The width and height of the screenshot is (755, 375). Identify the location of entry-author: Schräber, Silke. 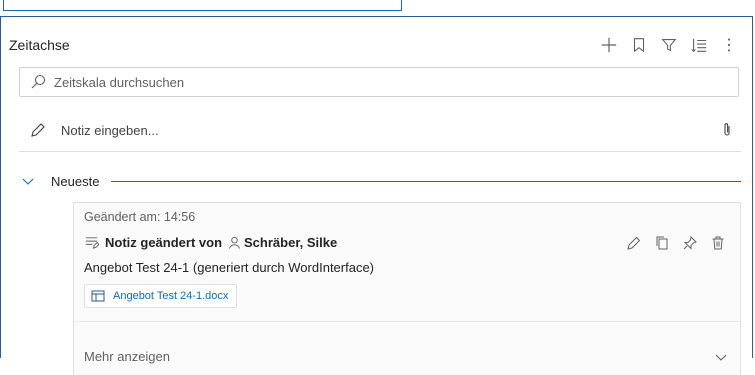
(290, 242).